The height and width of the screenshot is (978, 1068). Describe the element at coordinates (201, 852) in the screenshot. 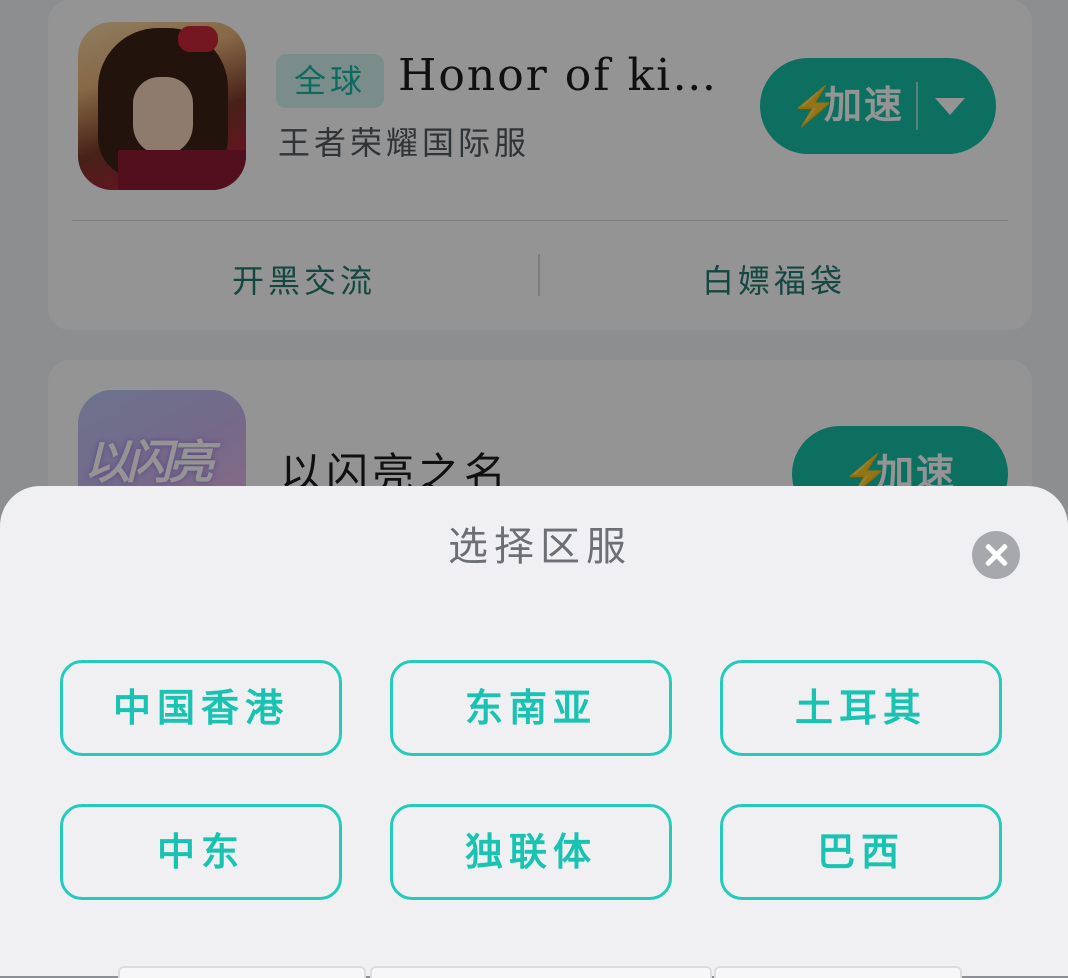

I see `server-option-middle-east: 中东` at that location.